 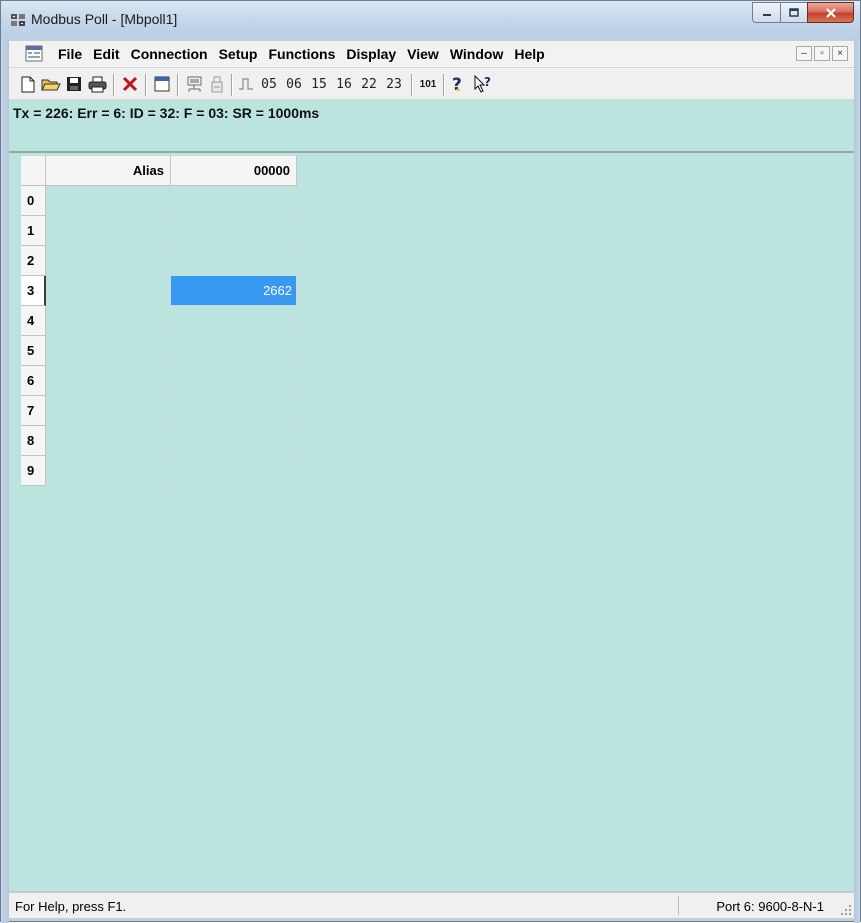 I want to click on row-header: 0, so click(x=33, y=201).